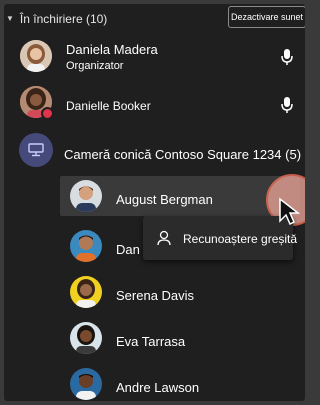  What do you see at coordinates (154, 248) in the screenshot?
I see `participant-row: Dan` at bounding box center [154, 248].